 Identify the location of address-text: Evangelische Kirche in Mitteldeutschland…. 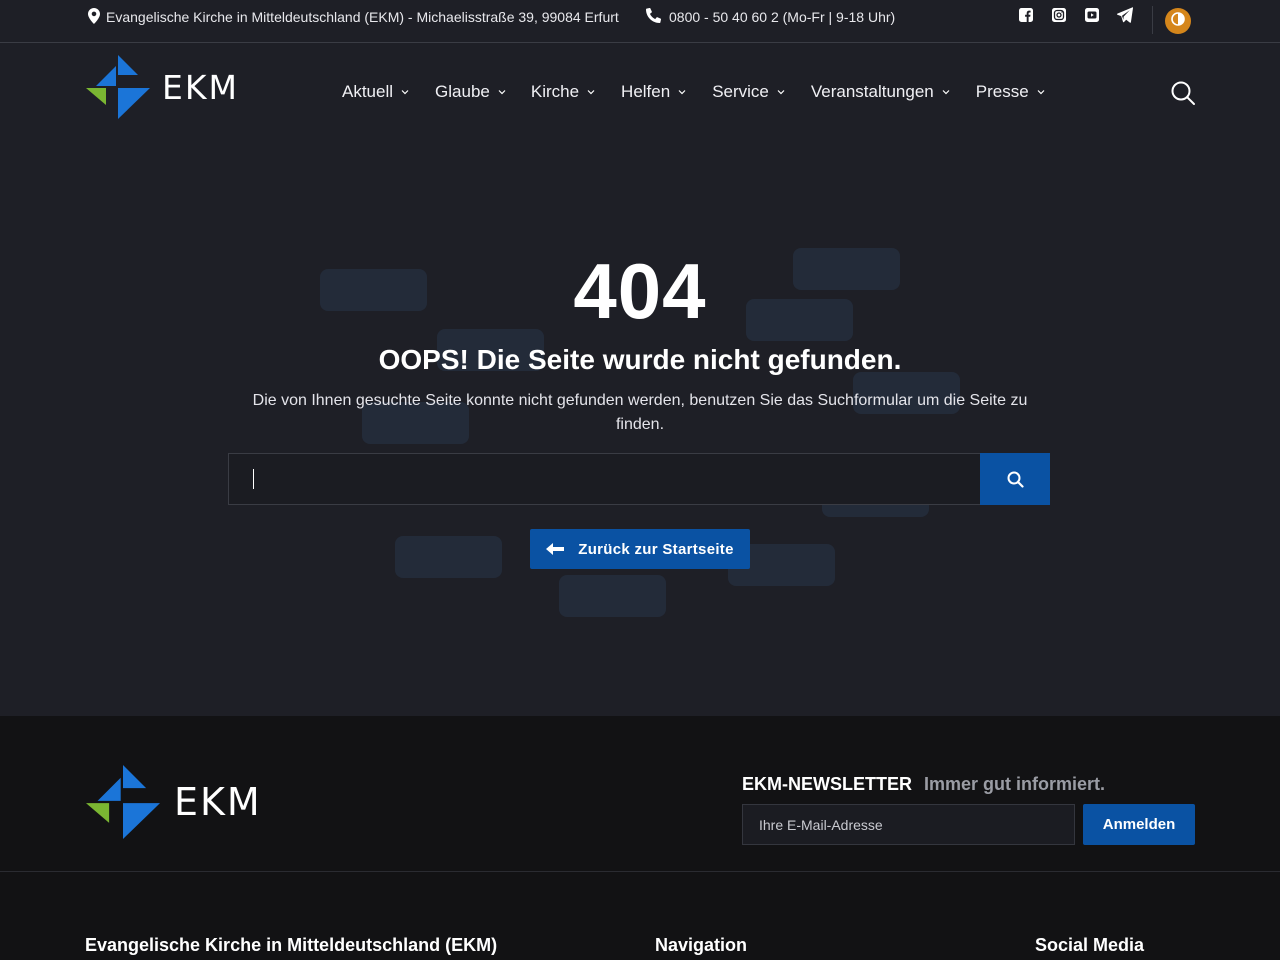
(362, 17).